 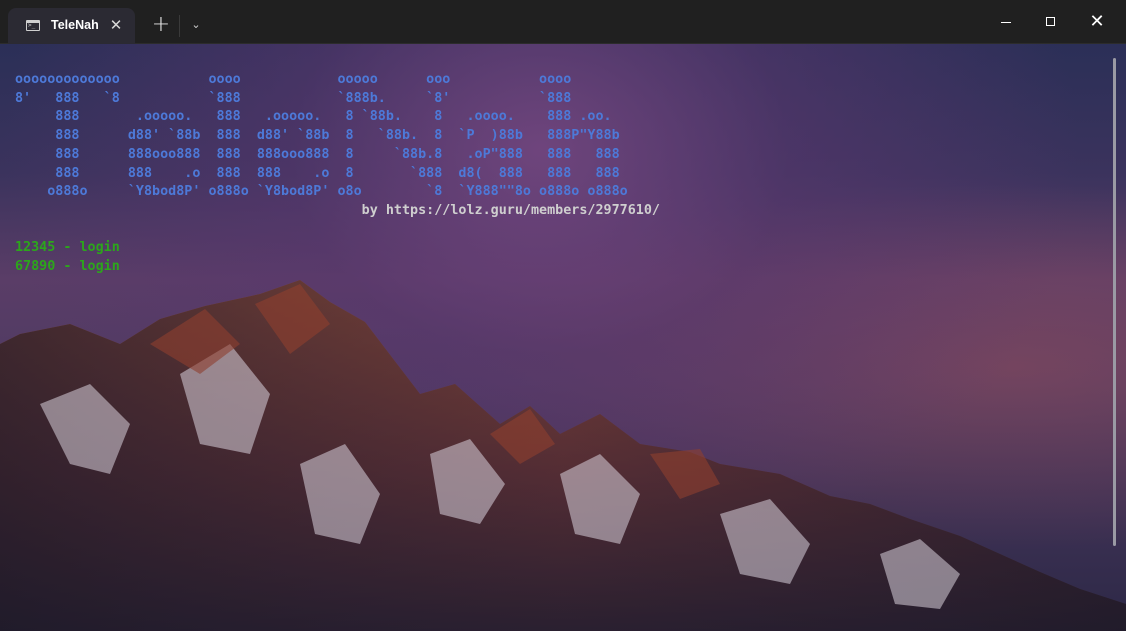 I want to click on login-line: 67890 - login, so click(x=67, y=267).